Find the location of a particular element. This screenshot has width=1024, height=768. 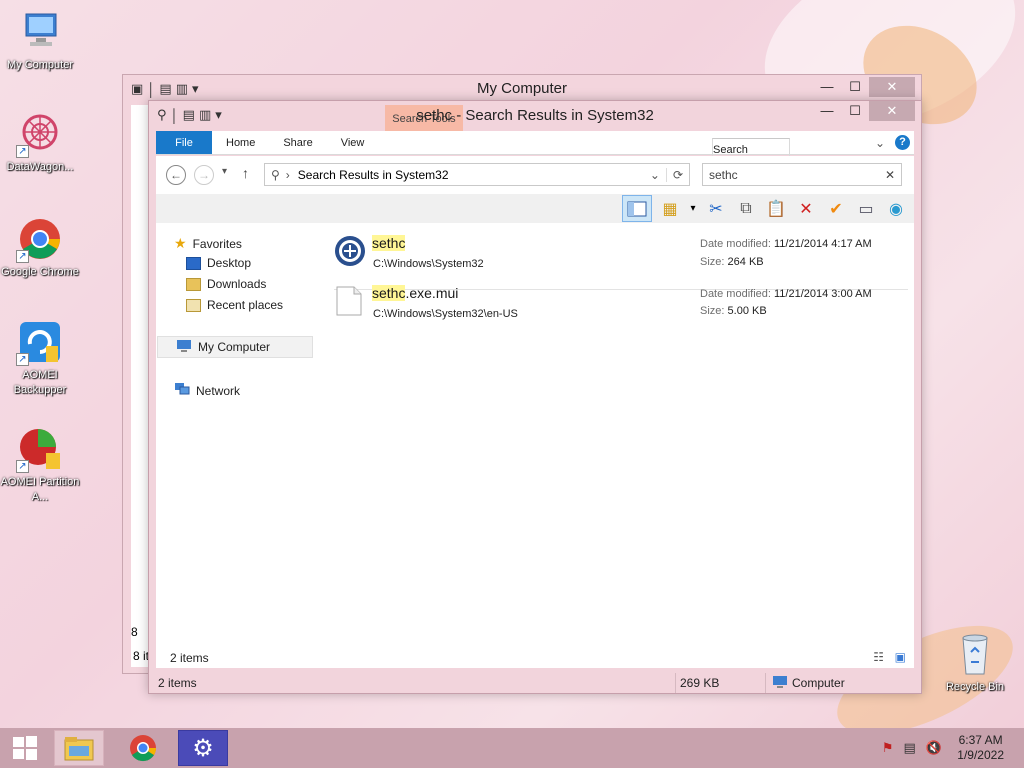

nav-label: My Computer is located at coordinates (234, 347).